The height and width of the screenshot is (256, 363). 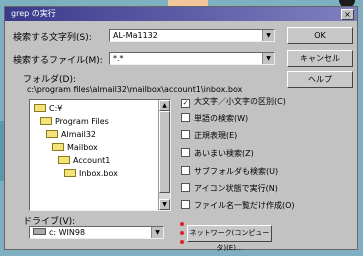 I want to click on tree-item-label: Program Files, so click(x=82, y=121).